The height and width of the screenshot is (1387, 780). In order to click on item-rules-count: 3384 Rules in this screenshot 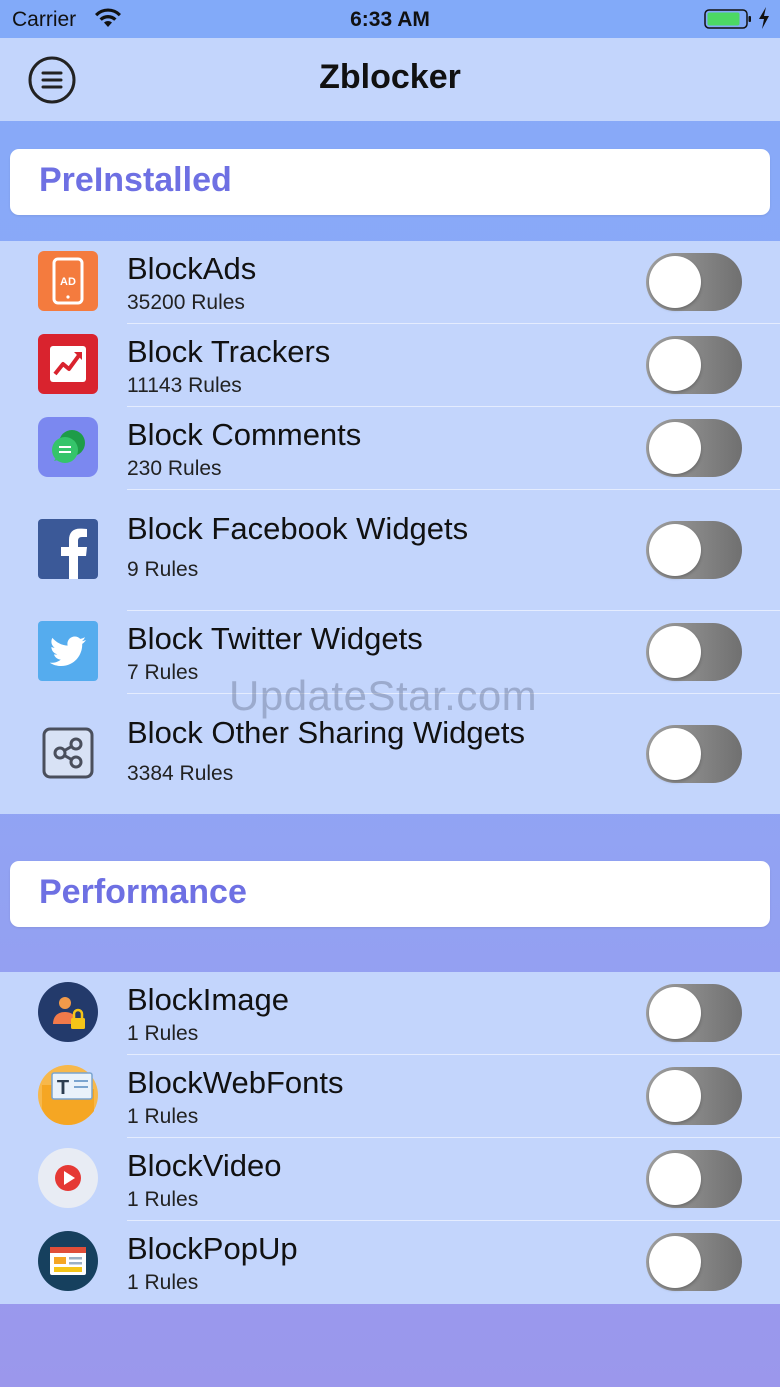, I will do `click(180, 773)`.